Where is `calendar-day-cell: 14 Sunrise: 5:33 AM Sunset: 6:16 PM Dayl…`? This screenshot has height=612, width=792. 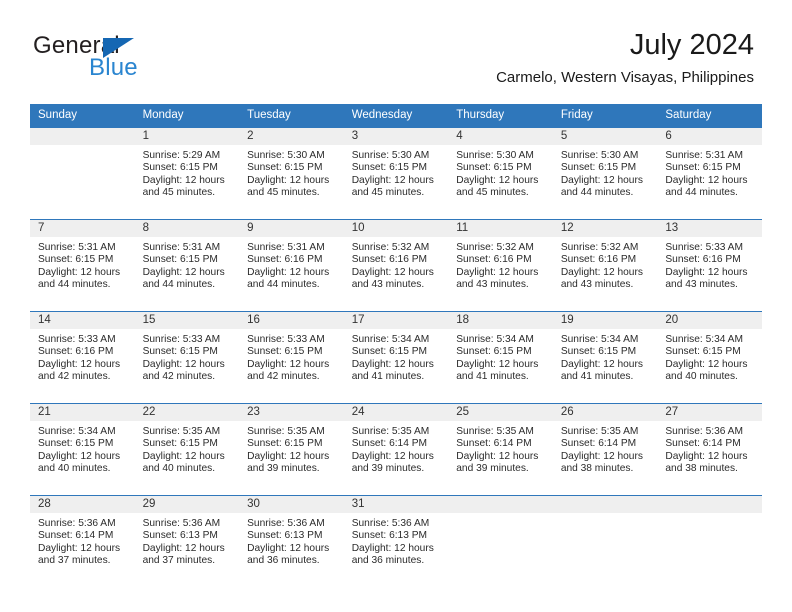
calendar-day-cell: 14 Sunrise: 5:33 AM Sunset: 6:16 PM Dayl… is located at coordinates (82, 357).